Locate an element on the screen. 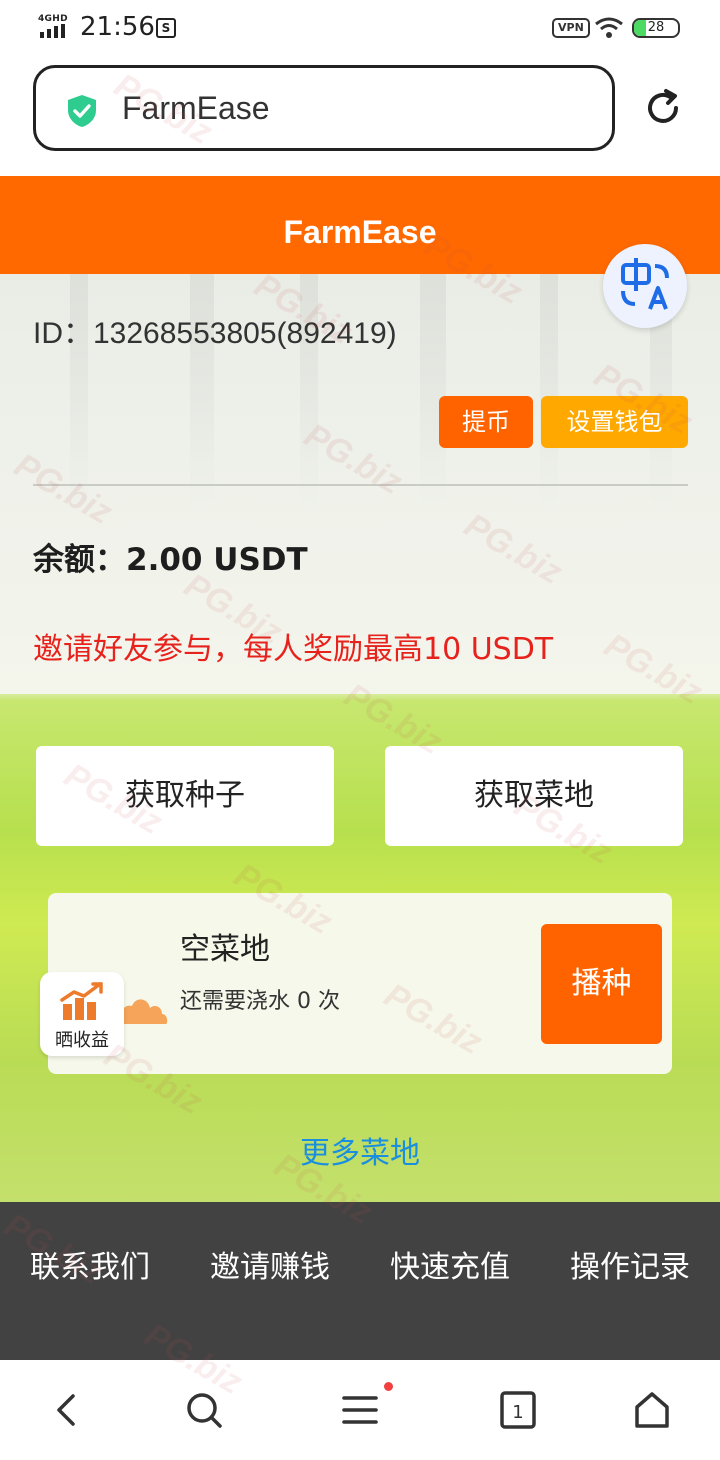 The height and width of the screenshot is (1460, 720). battery-level: 28 is located at coordinates (656, 27).